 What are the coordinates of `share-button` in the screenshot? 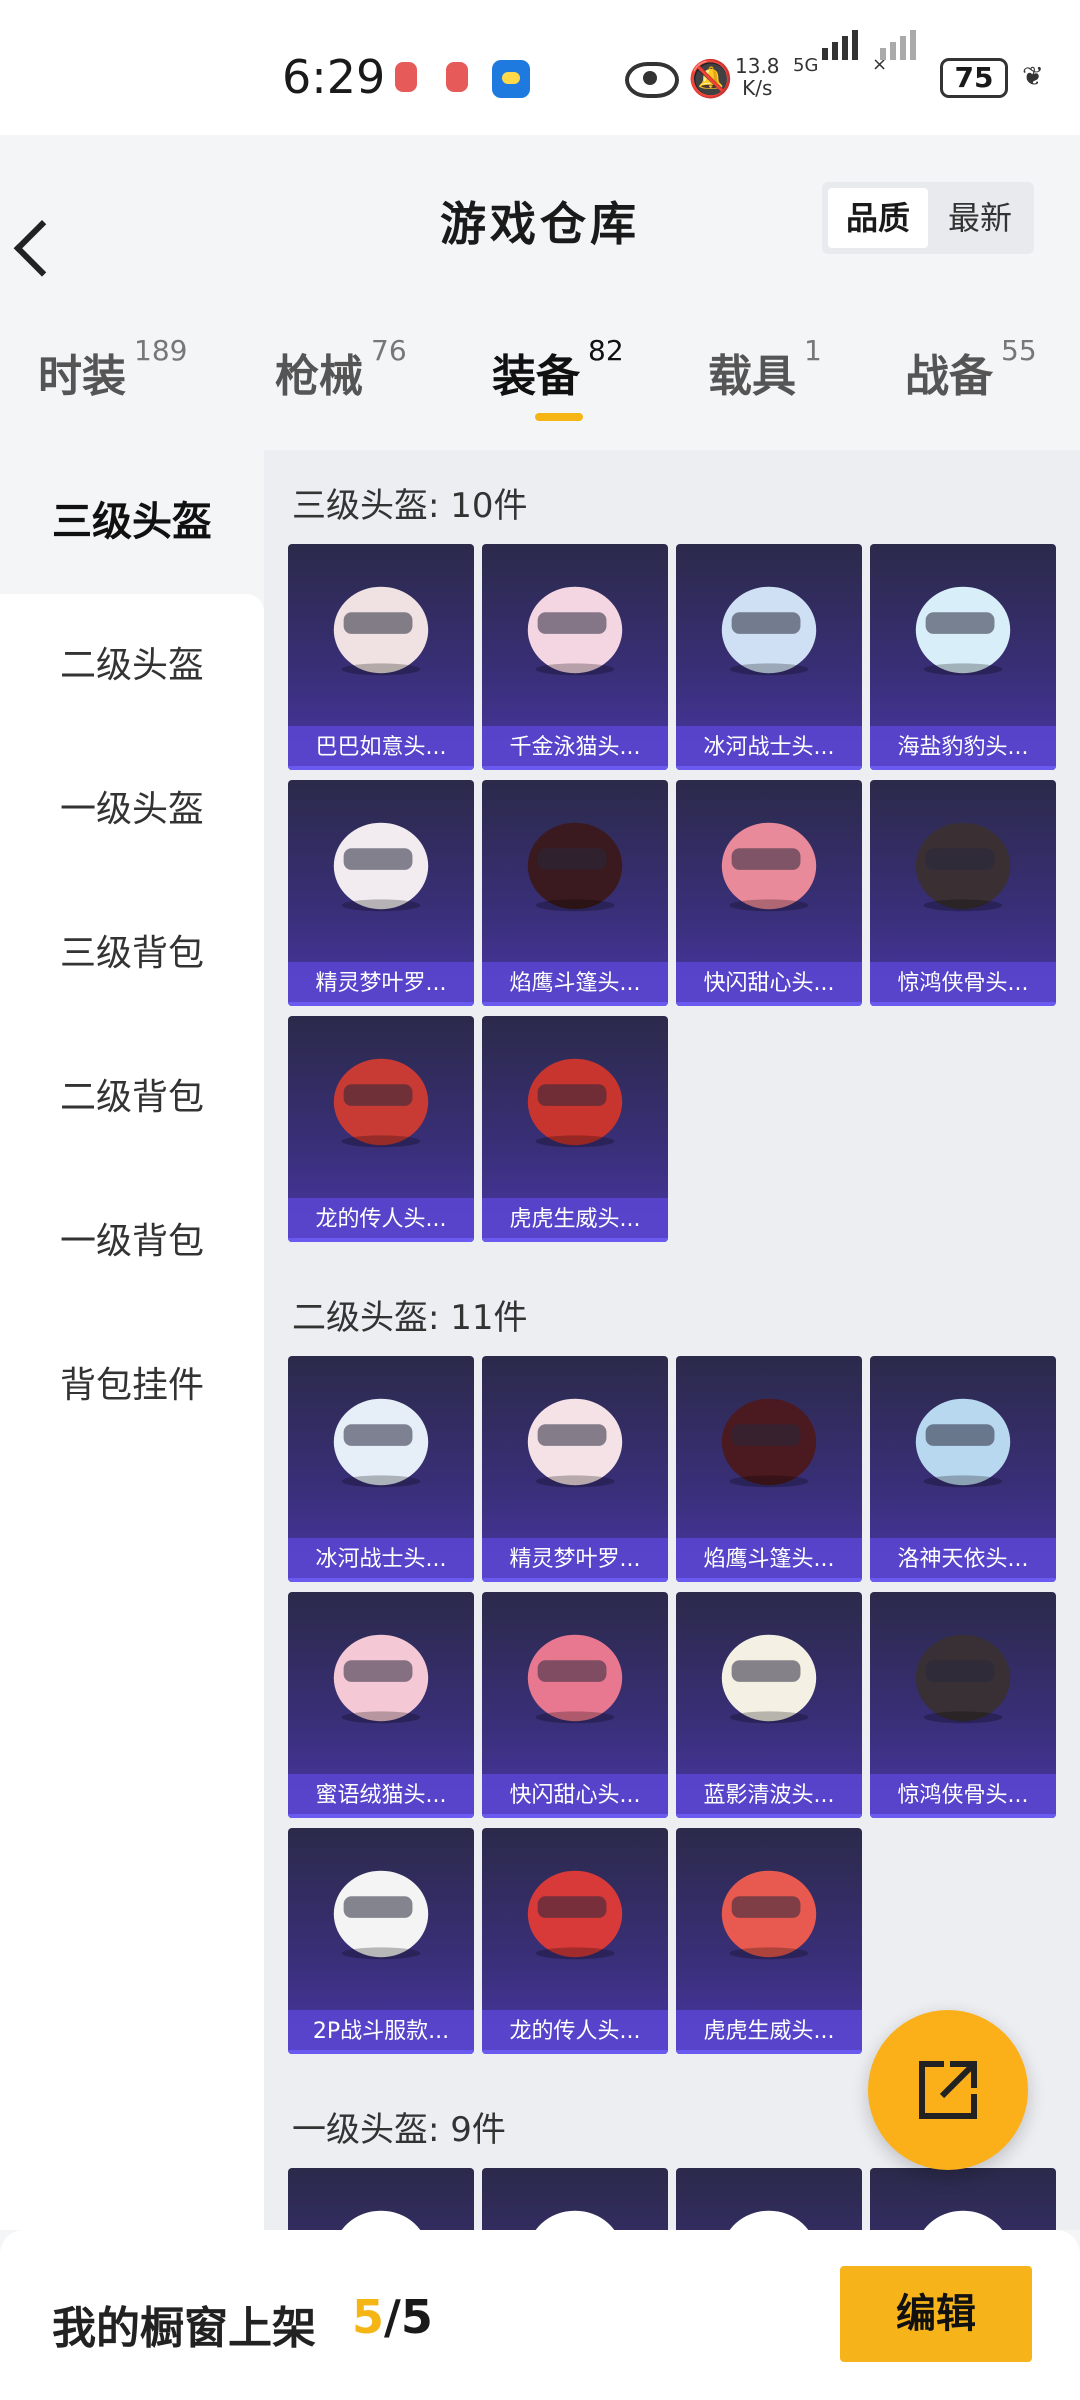 It's located at (948, 2090).